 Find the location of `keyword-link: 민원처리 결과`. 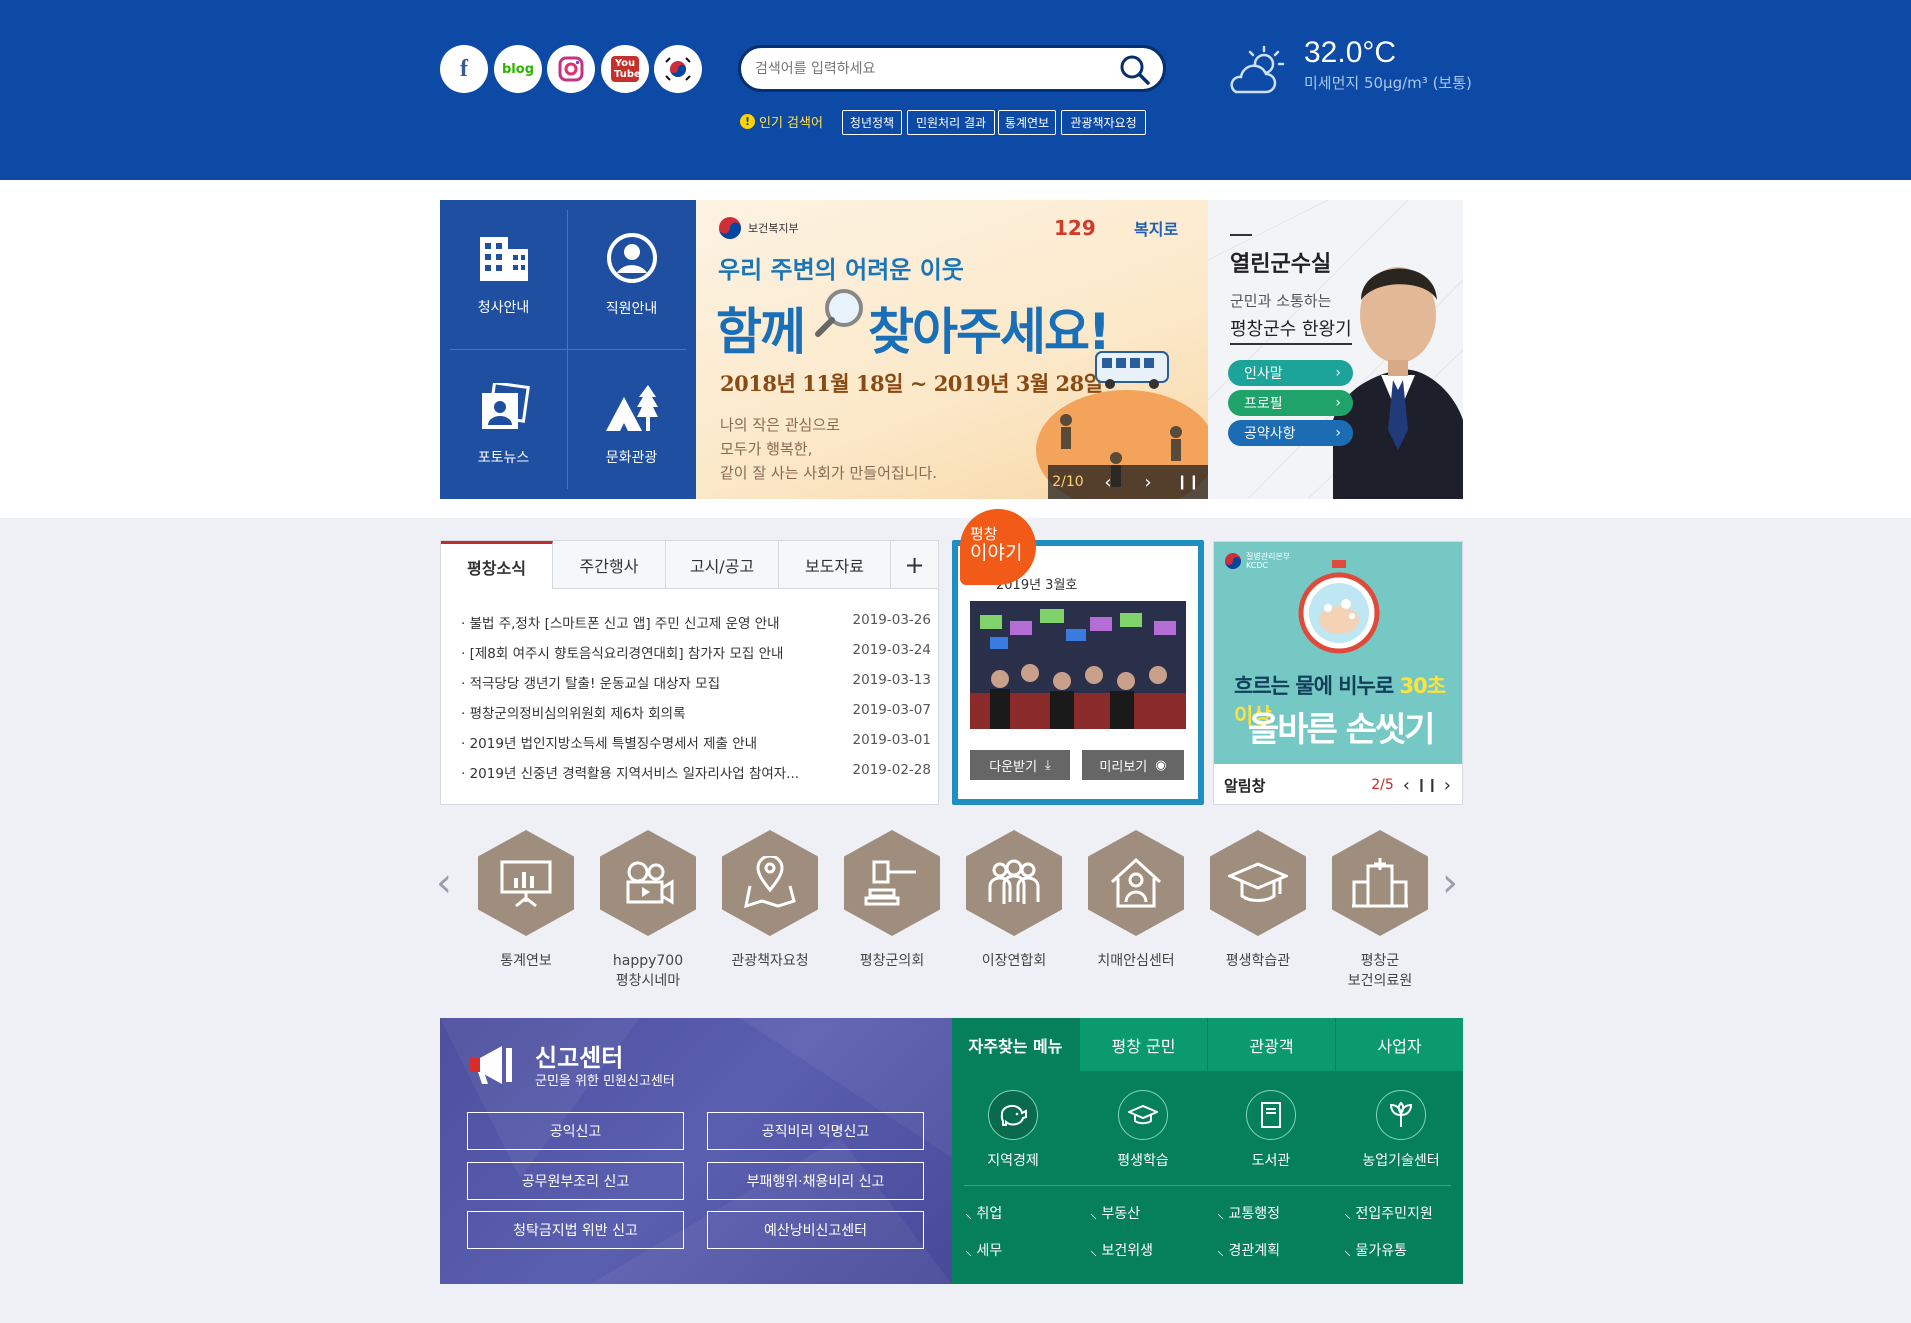

keyword-link: 민원처리 결과 is located at coordinates (951, 122).